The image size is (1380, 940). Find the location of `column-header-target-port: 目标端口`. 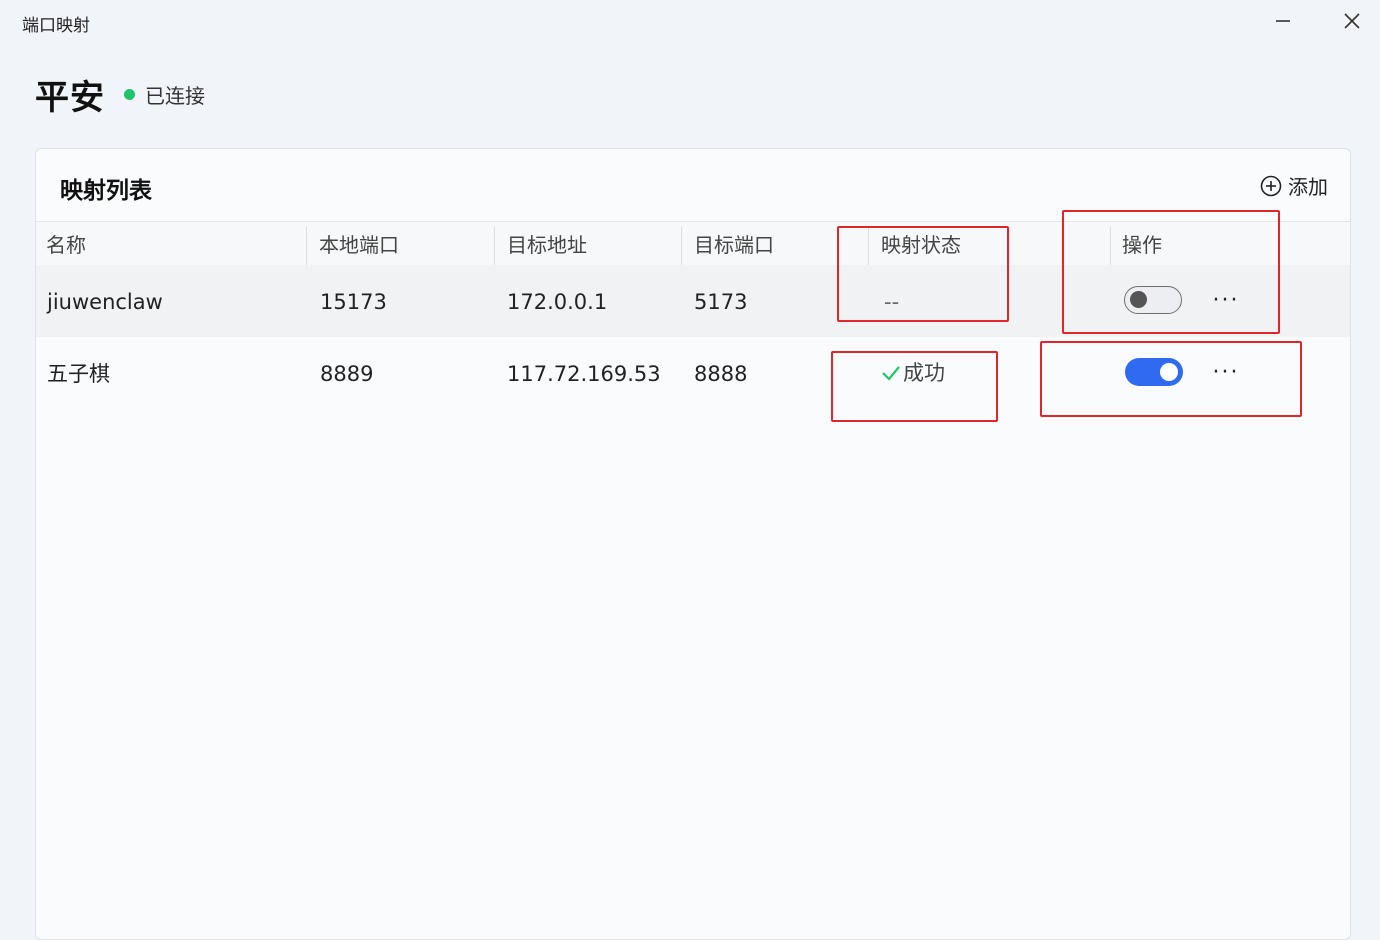

column-header-target-port: 目标端口 is located at coordinates (734, 245).